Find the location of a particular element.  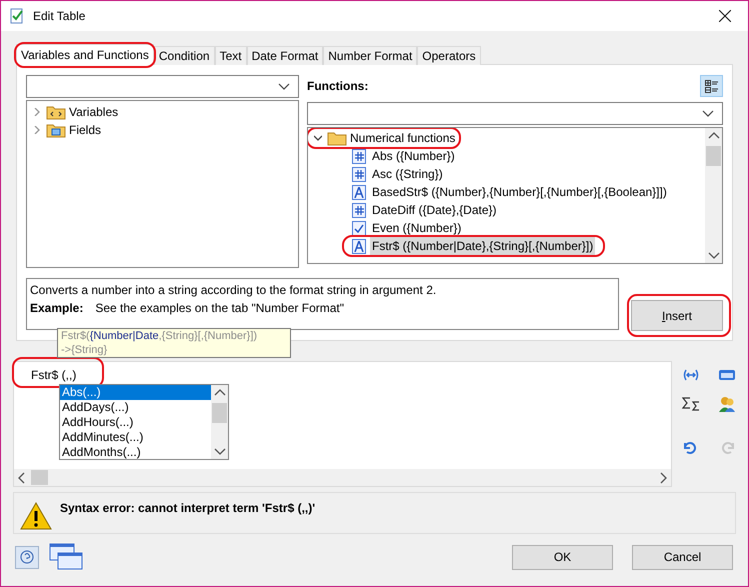

warning-icon is located at coordinates (36, 516).